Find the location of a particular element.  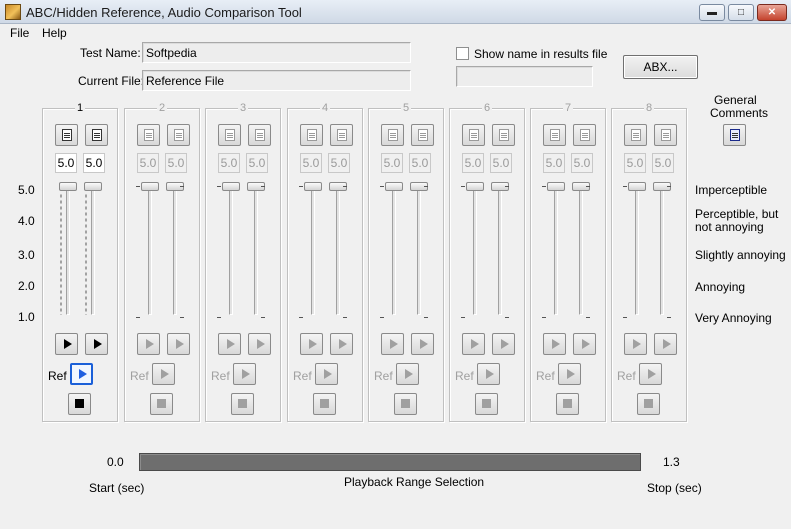

general-comments-button is located at coordinates (734, 135).